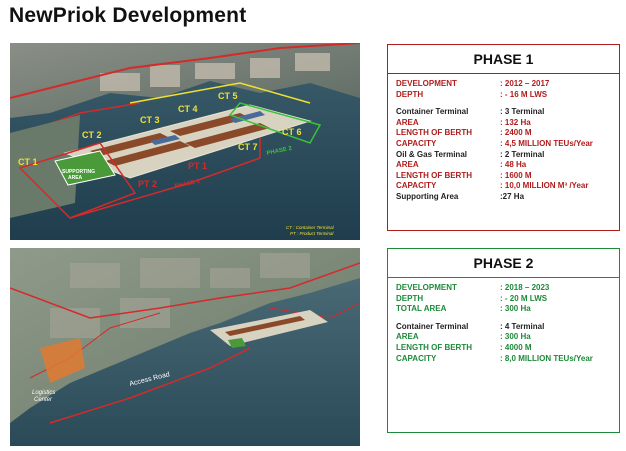 The height and width of the screenshot is (451, 626). Describe the element at coordinates (128, 15) in the screenshot. I see `page-title: NewPriok Development` at that location.